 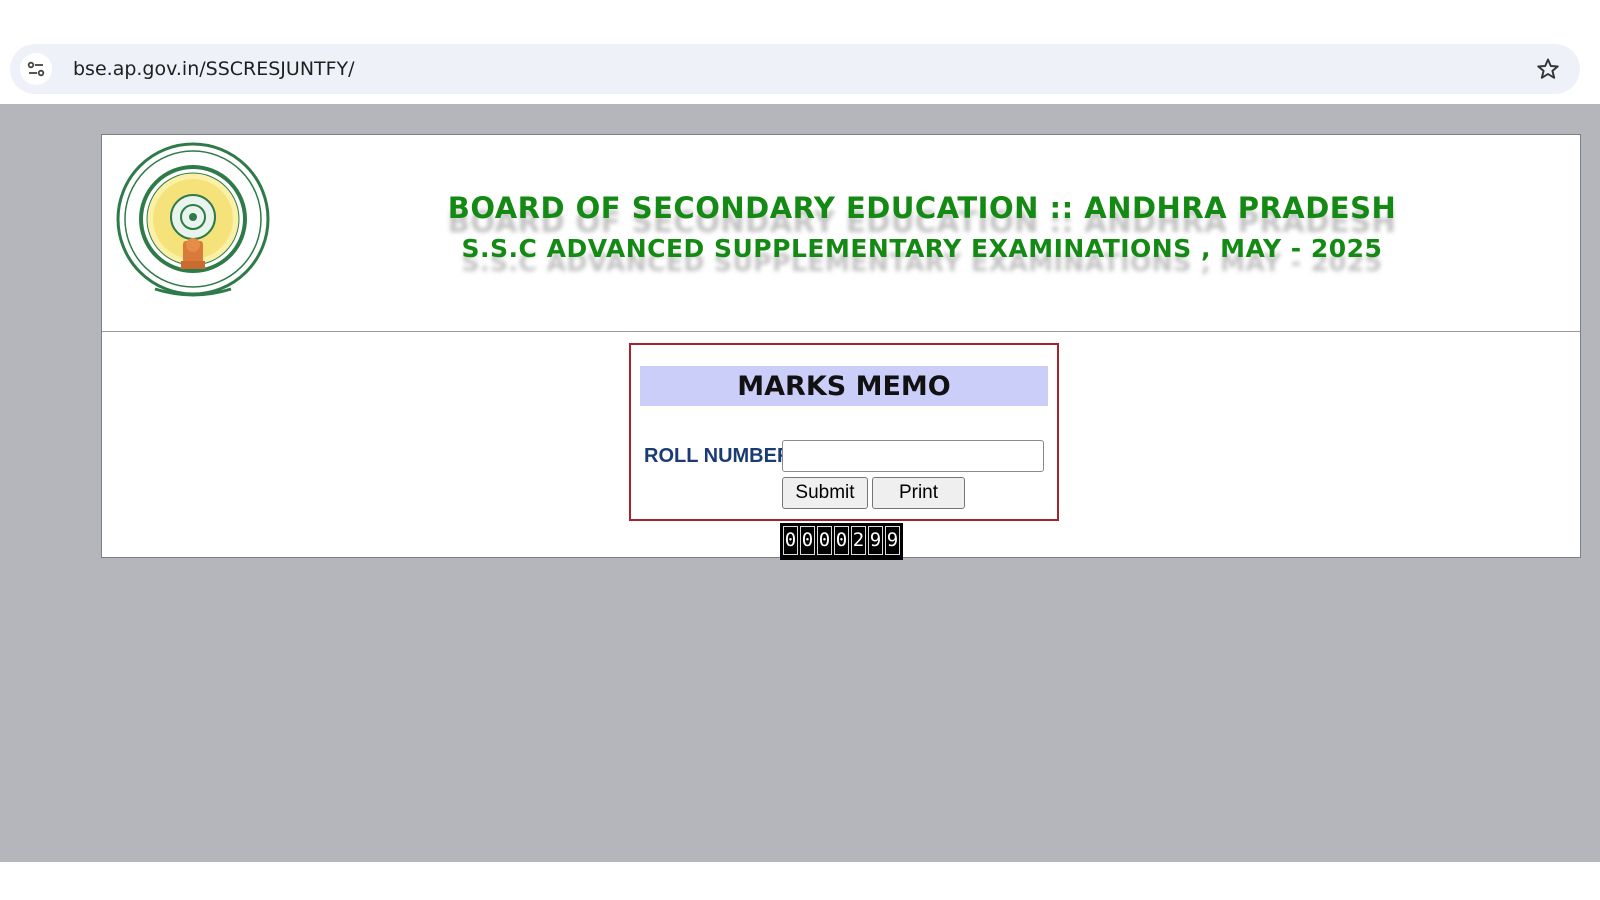 I want to click on andhra-pradesh-emblem, so click(x=193, y=227).